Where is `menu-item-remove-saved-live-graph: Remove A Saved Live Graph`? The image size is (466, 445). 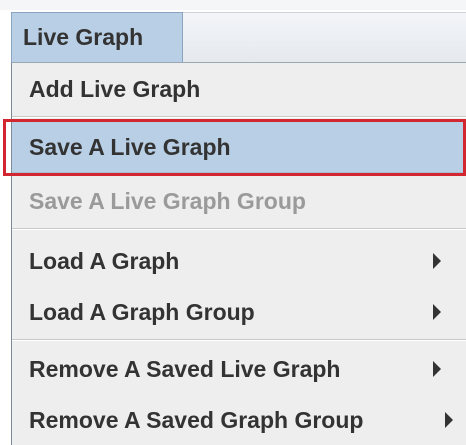
menu-item-remove-saved-live-graph: Remove A Saved Live Graph is located at coordinates (239, 369).